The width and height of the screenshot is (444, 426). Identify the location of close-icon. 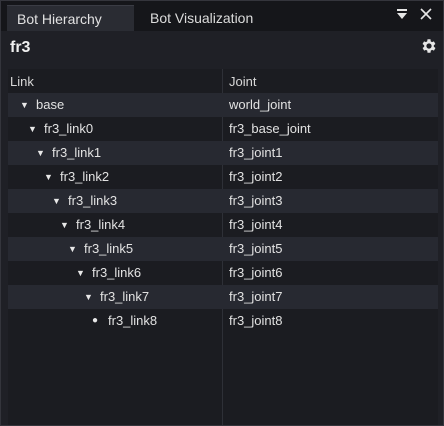
(426, 17).